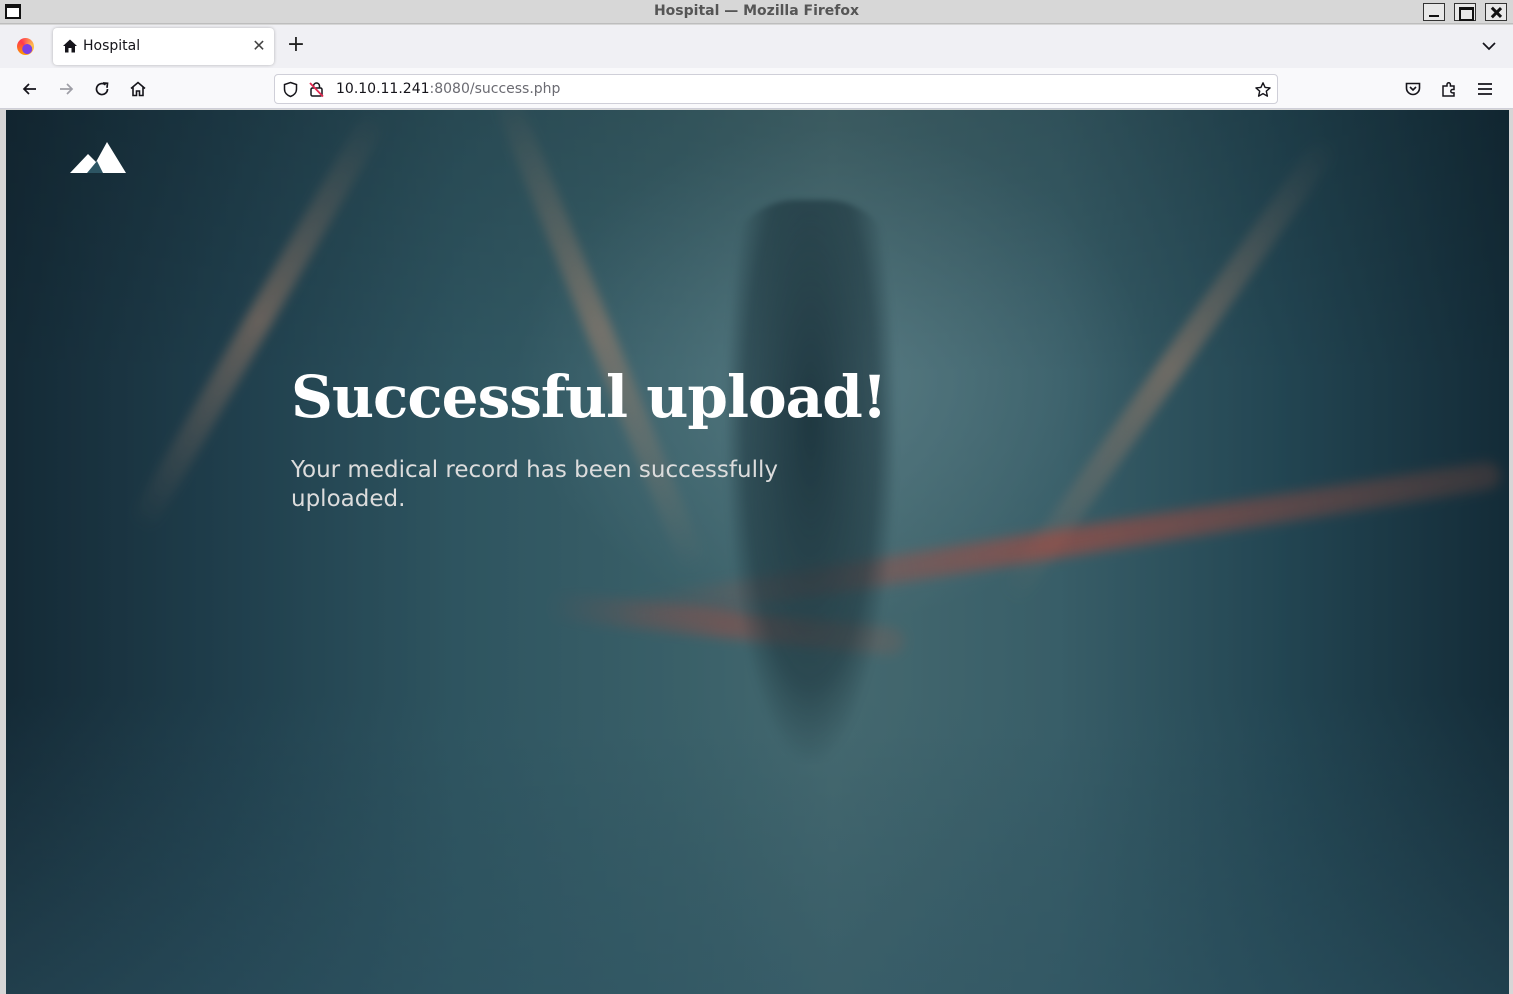  I want to click on puzzle-icon, so click(1448, 89).